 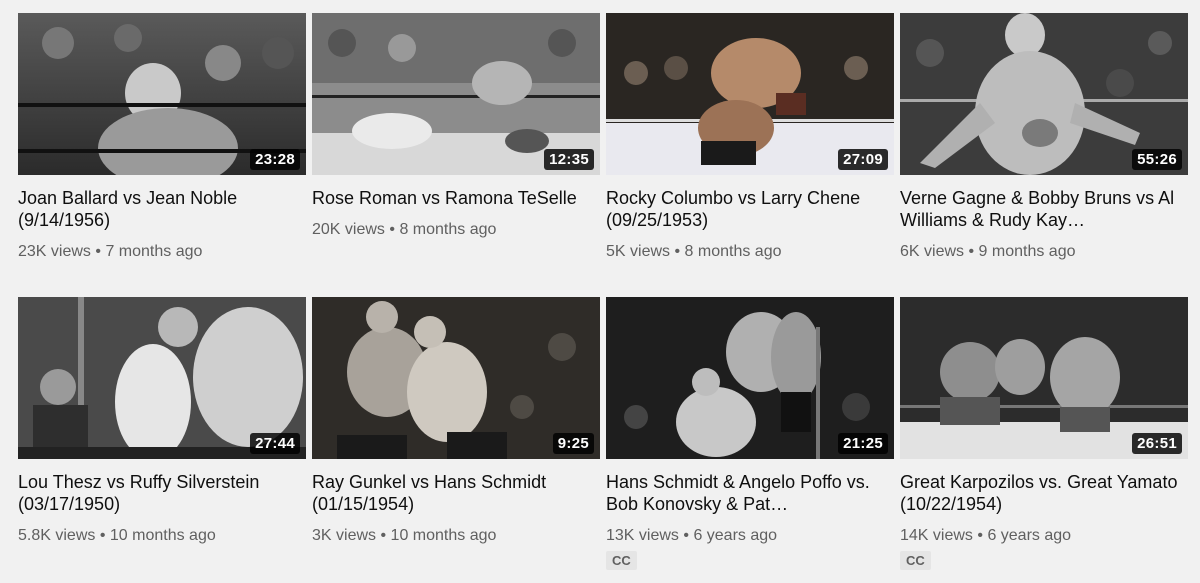 I want to click on view-count: 3K views, so click(x=344, y=535).